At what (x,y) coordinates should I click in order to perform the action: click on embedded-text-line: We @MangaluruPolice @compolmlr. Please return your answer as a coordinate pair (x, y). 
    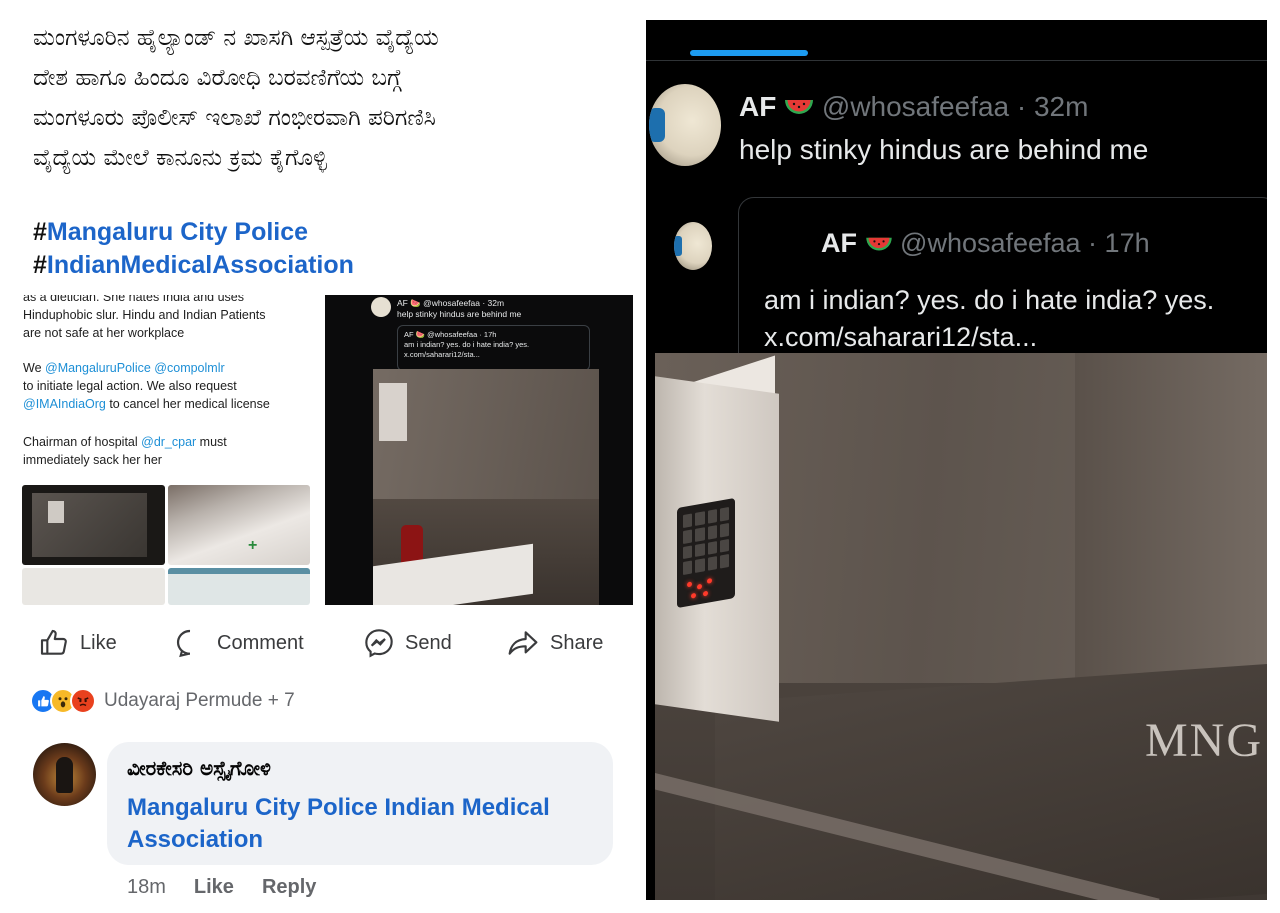
    Looking at the image, I should click on (173, 368).